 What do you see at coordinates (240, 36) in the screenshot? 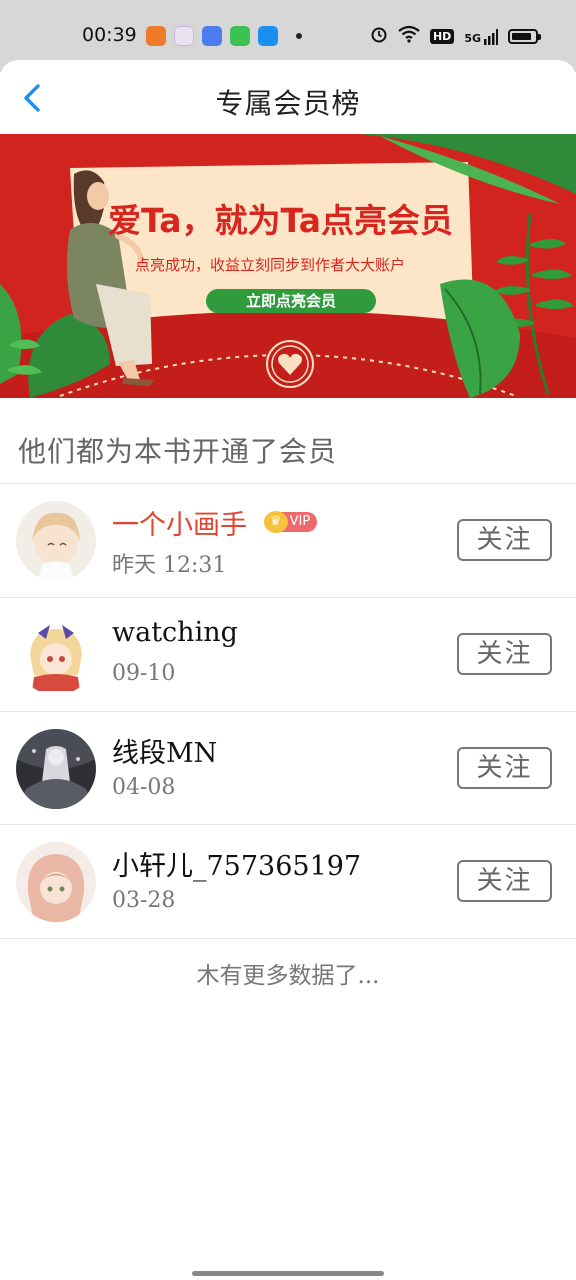
I see `wechat-store-app-icon` at bounding box center [240, 36].